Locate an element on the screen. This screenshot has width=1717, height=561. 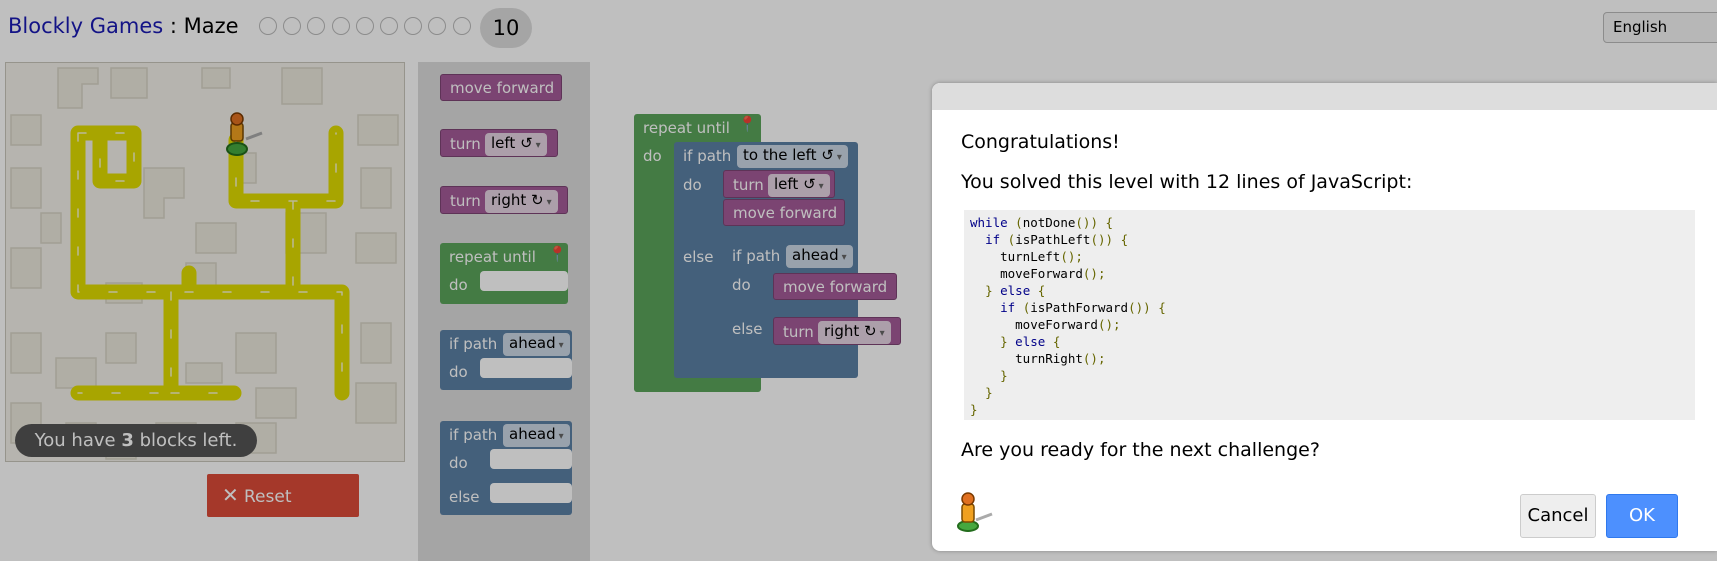
code-line: if (isPathLeft()) { is located at coordinates (1057, 239).